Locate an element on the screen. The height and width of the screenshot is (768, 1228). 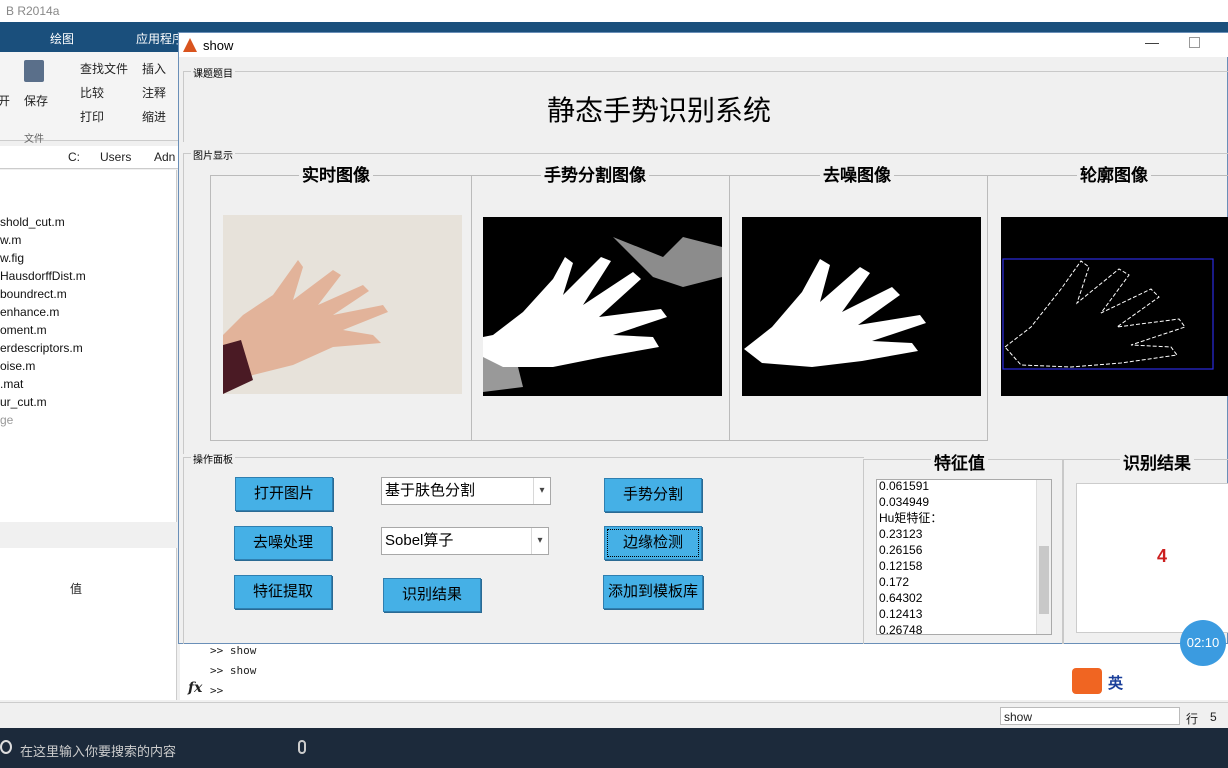
file-list-item: .mat is located at coordinates (11, 384).